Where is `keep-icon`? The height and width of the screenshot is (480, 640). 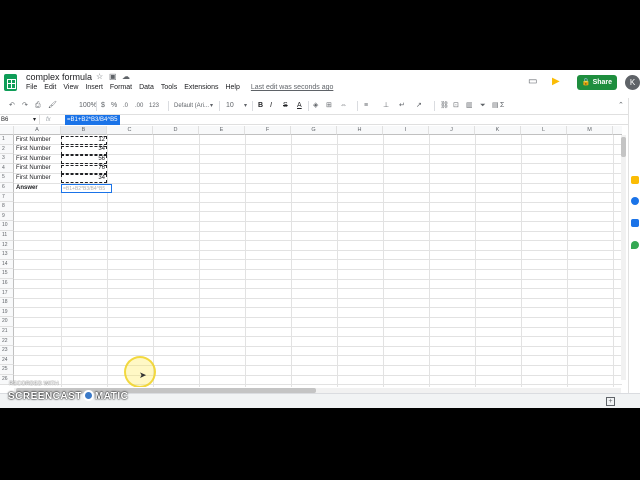 keep-icon is located at coordinates (635, 180).